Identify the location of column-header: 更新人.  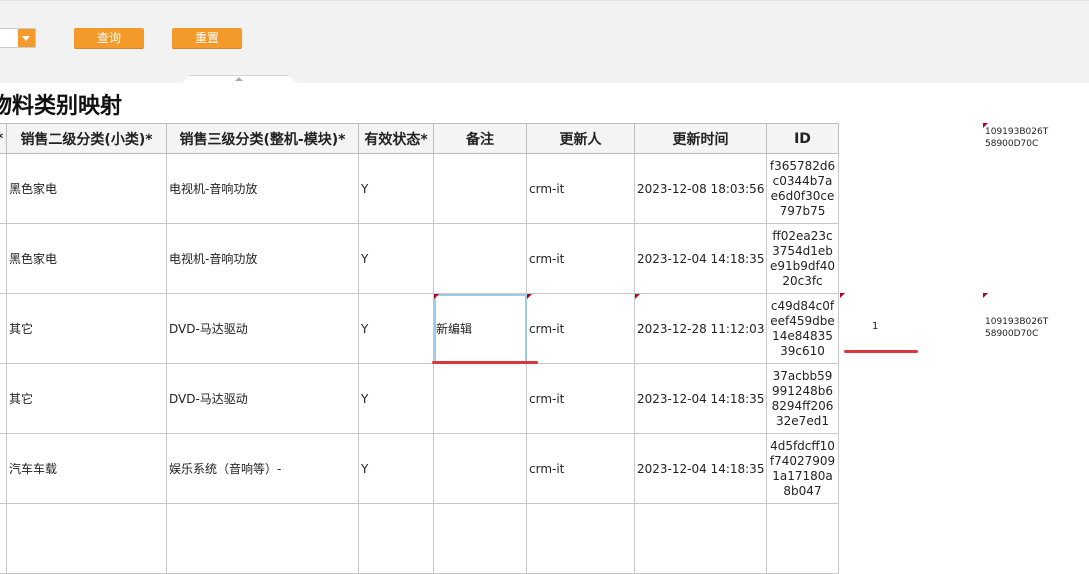
(580, 138).